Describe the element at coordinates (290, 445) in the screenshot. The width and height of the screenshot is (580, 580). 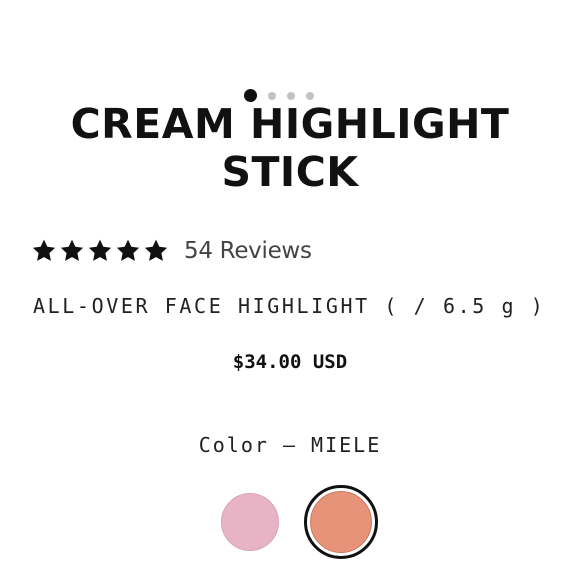
I see `color-label: Color — MIELE` at that location.